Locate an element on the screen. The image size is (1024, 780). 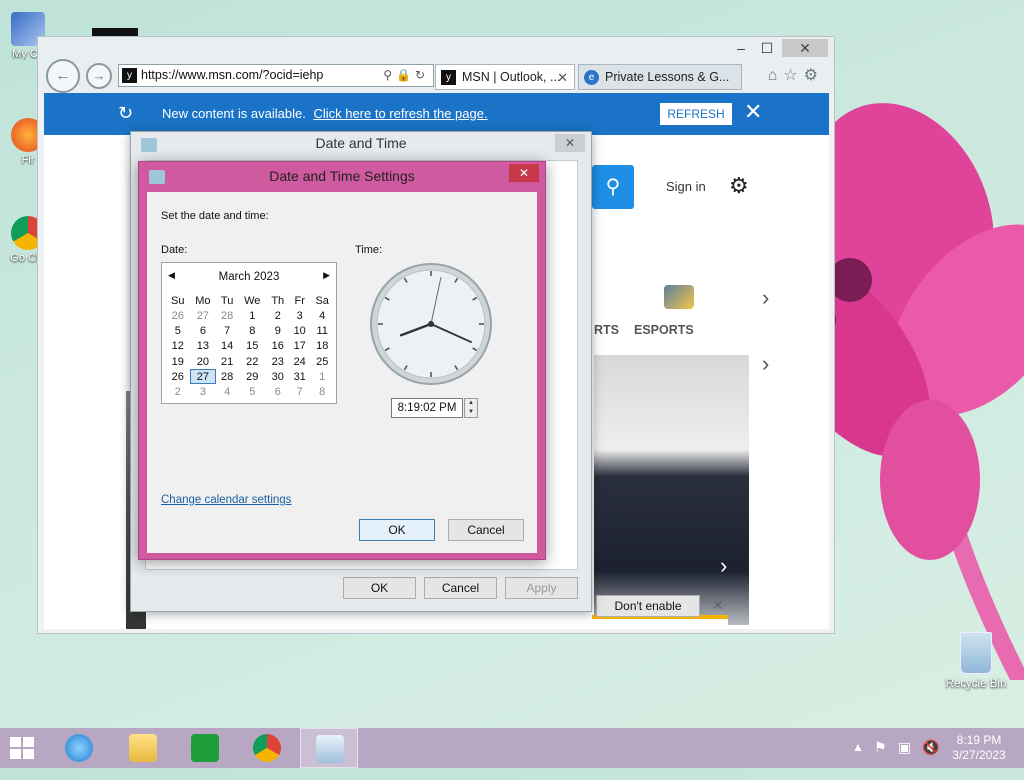
back-button: ← is located at coordinates (63, 76).